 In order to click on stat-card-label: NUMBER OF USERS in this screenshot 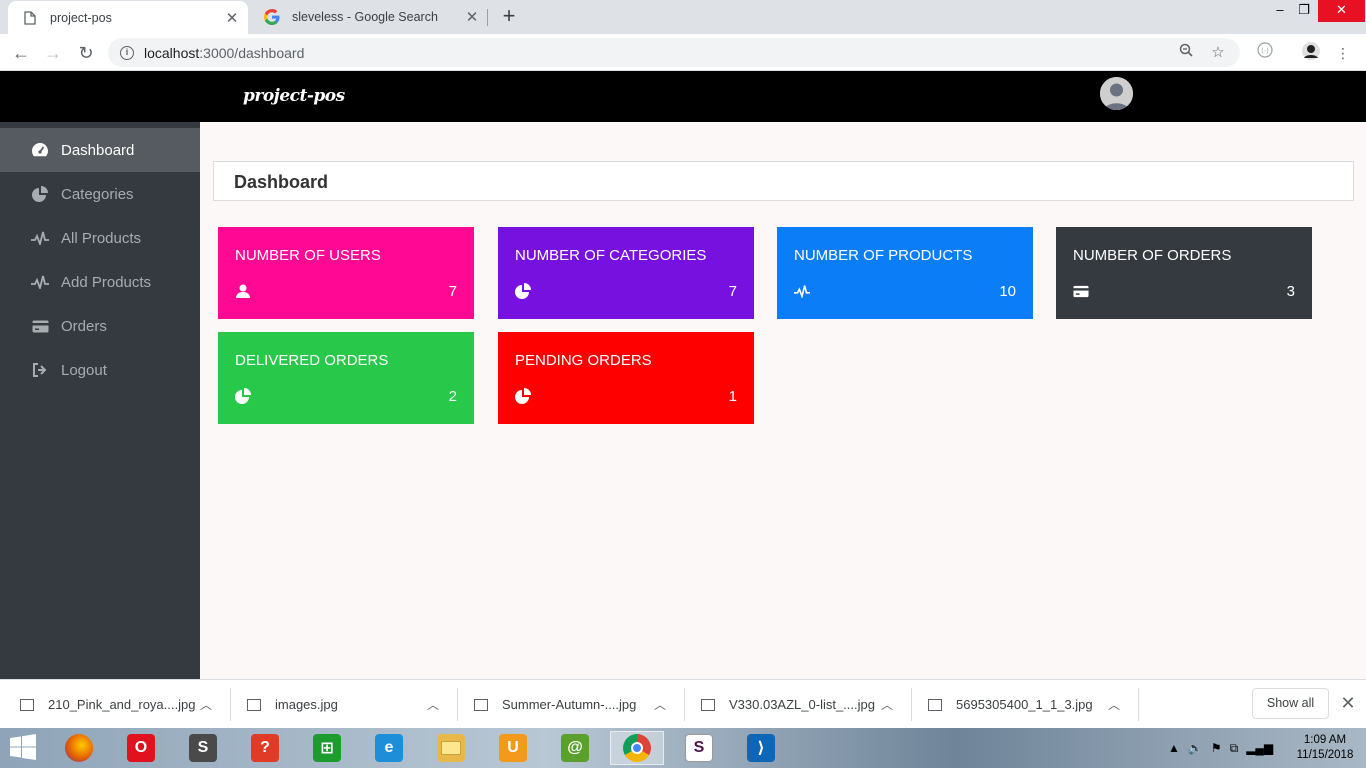, I will do `click(308, 255)`.